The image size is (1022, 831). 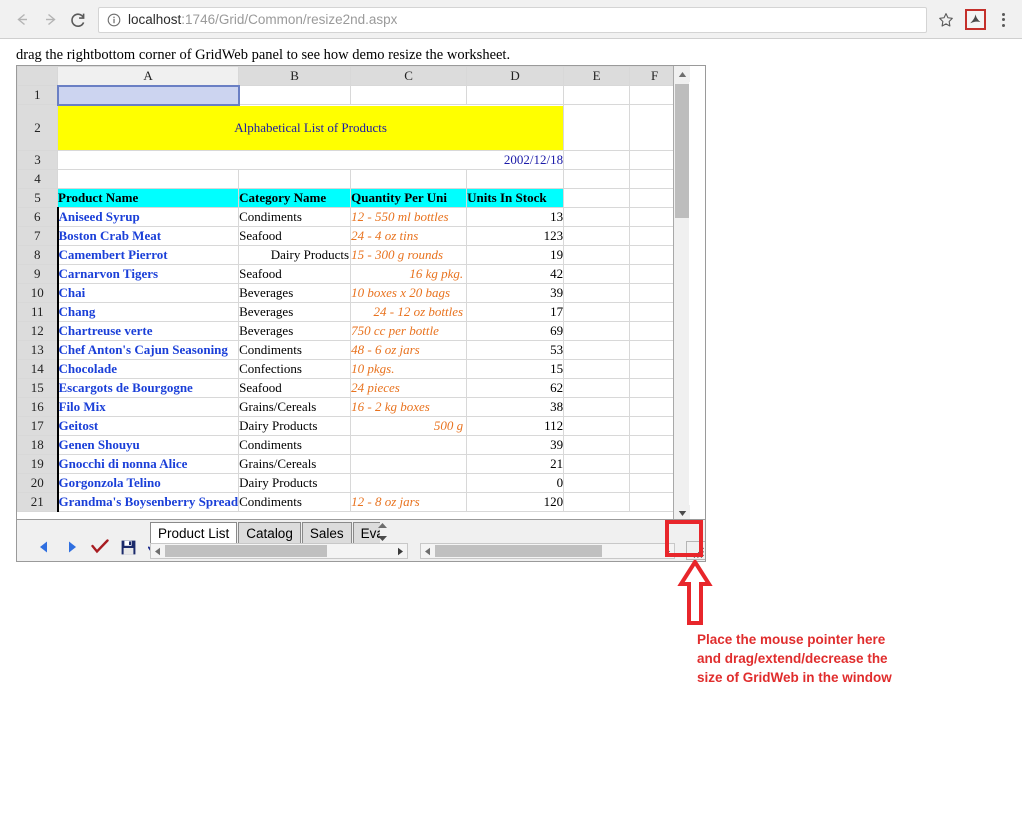 I want to click on cell-d1, so click(x=515, y=95).